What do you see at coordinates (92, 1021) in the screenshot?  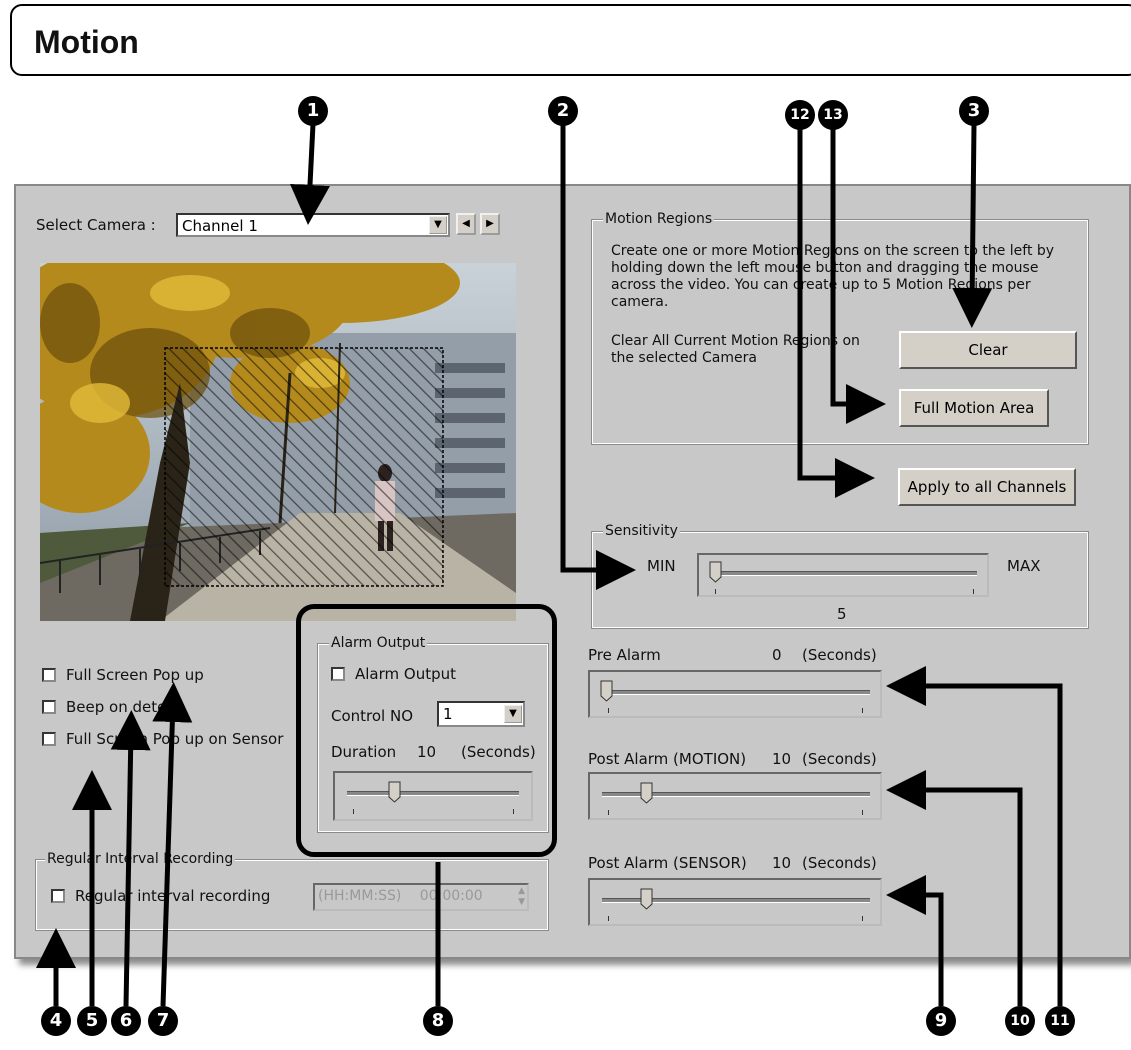 I see `callout-badge-5: 5` at bounding box center [92, 1021].